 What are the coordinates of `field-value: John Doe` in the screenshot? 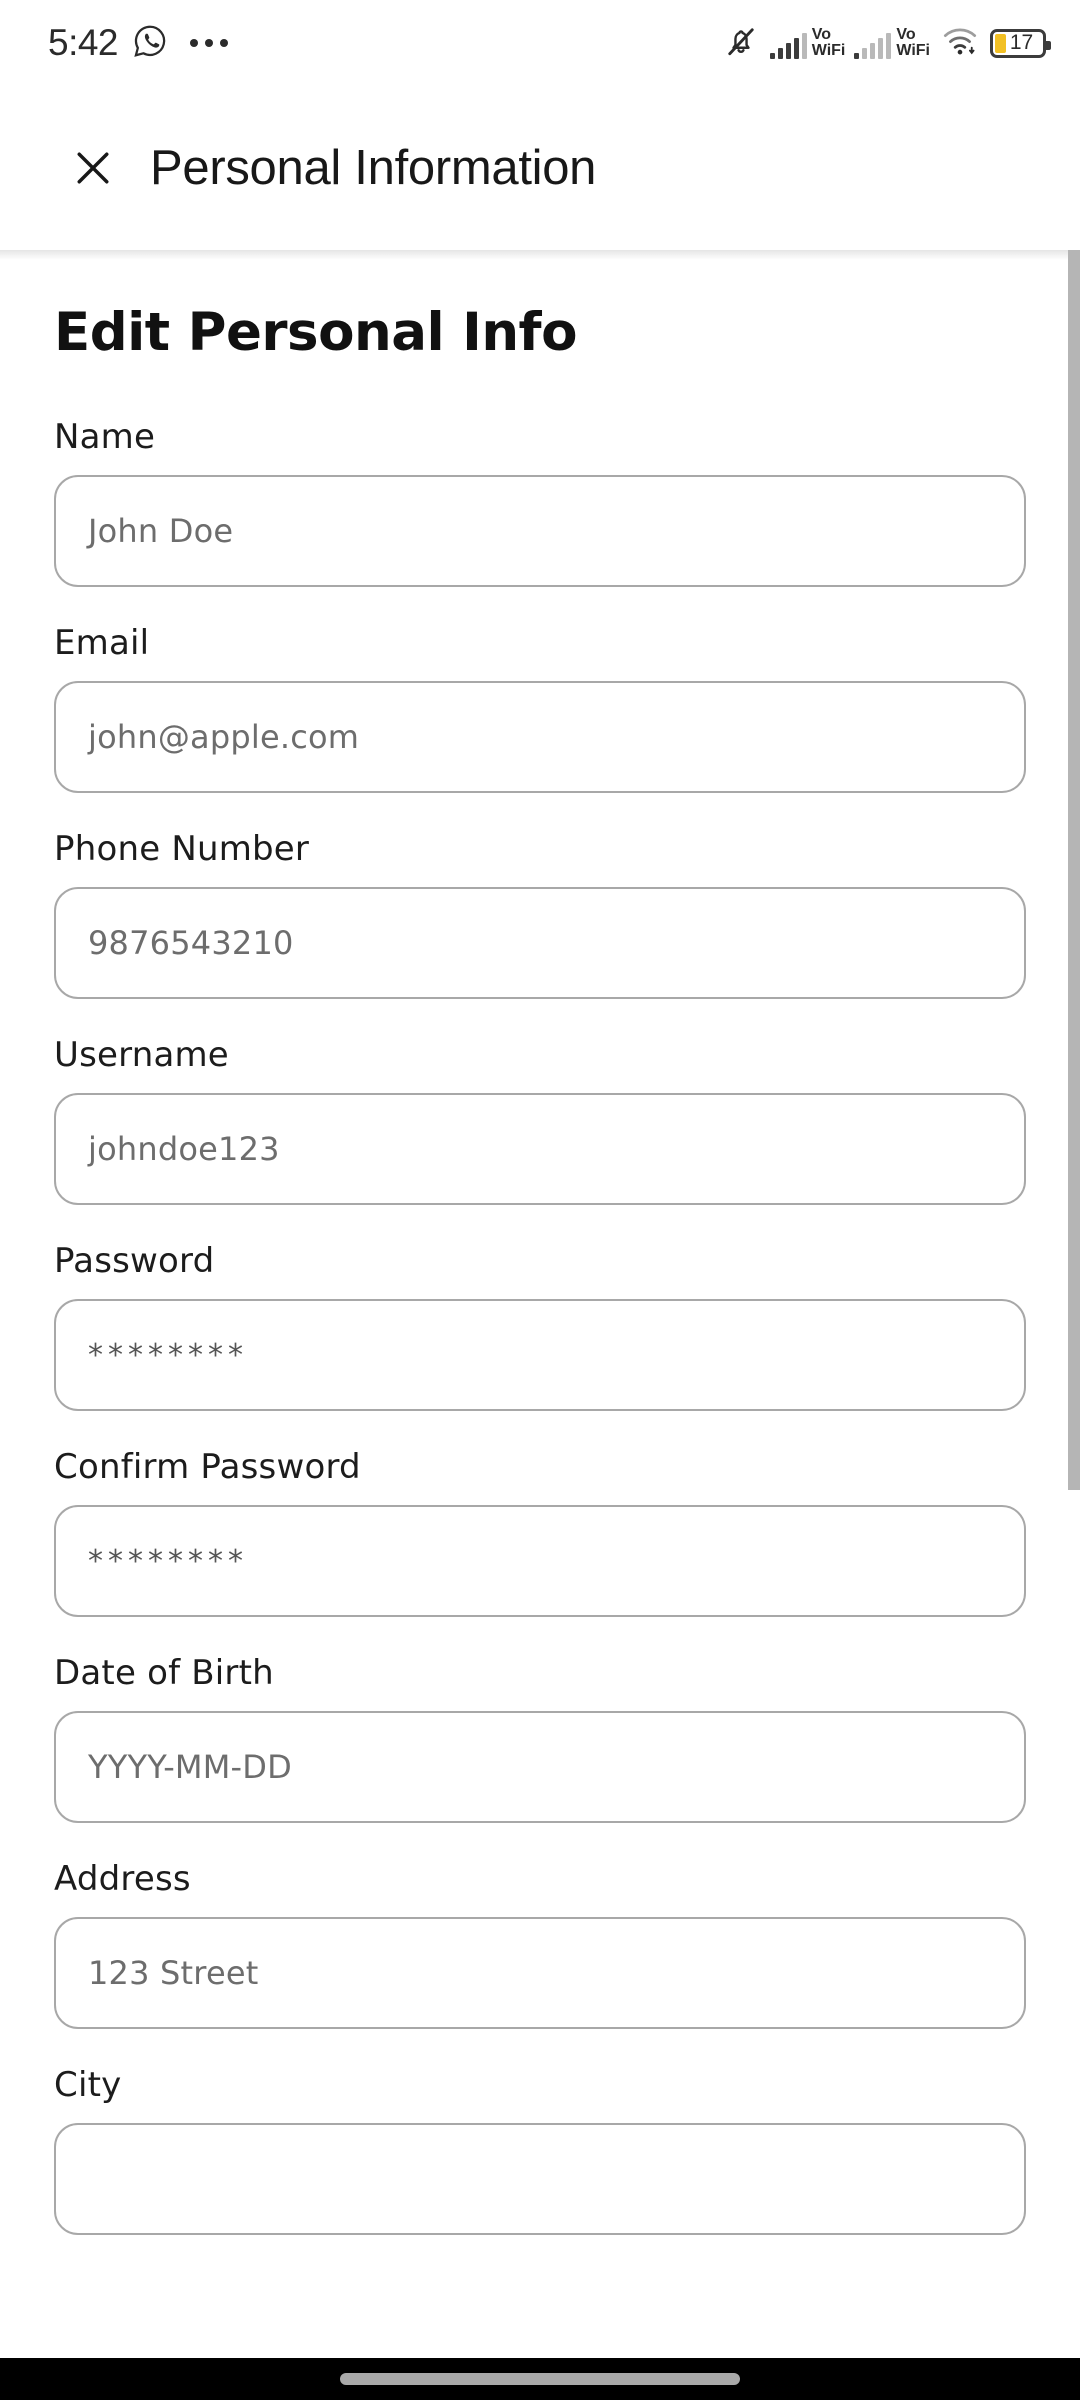 It's located at (161, 531).